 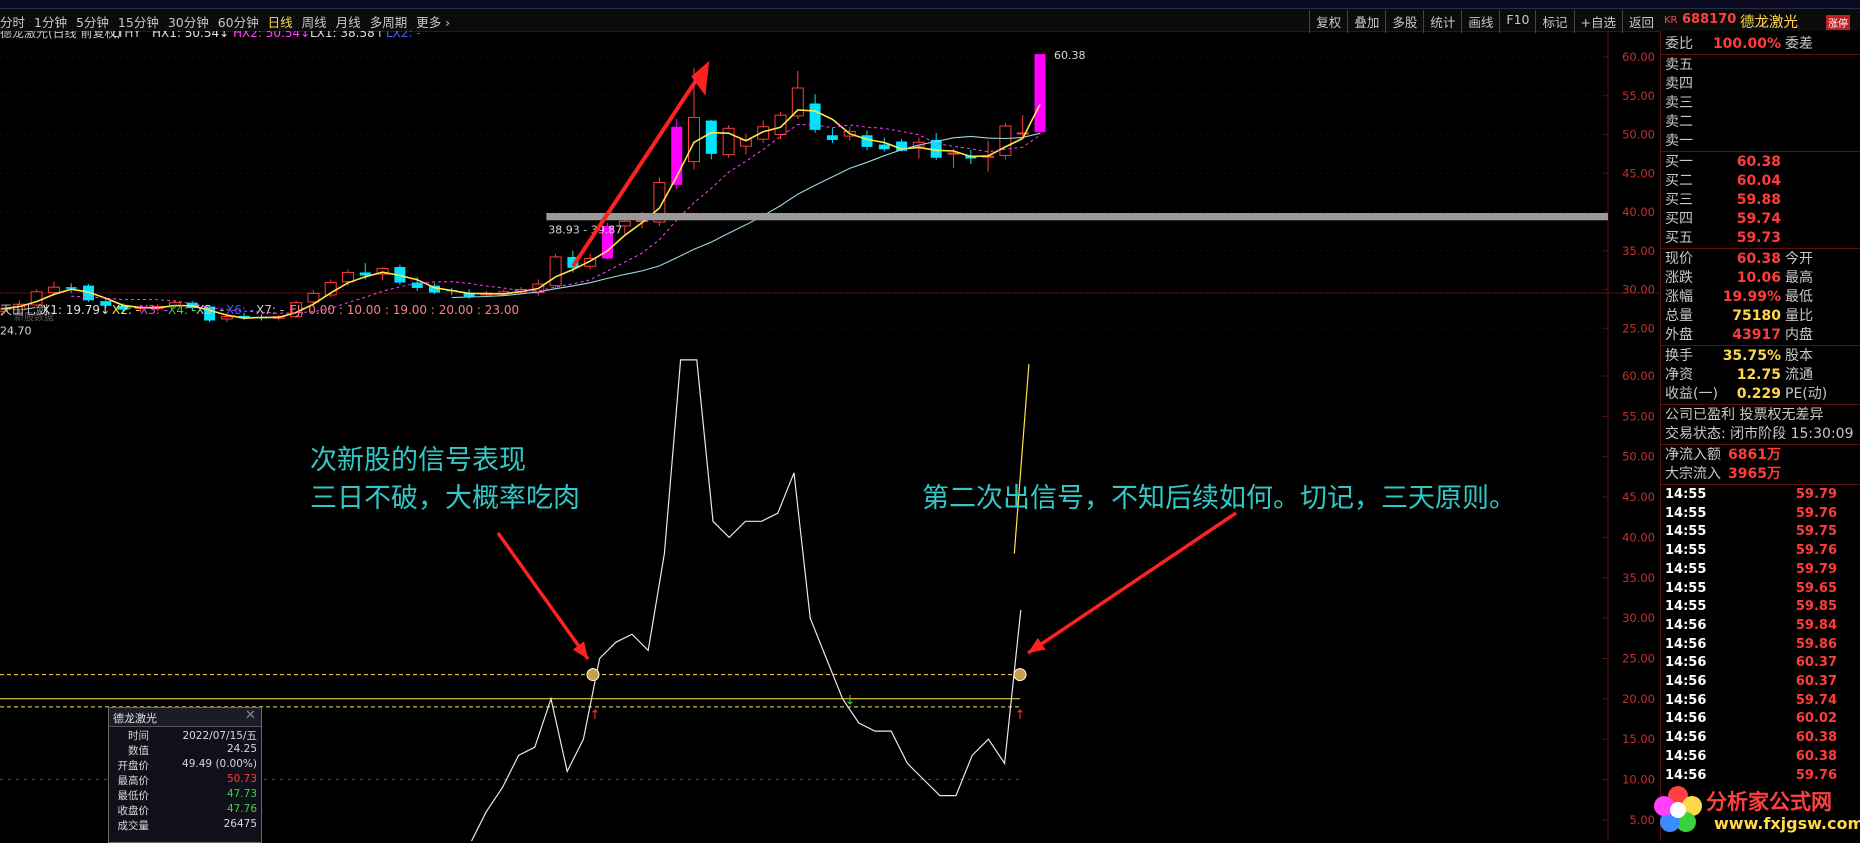 I want to click on support-band, so click(x=1077, y=217).